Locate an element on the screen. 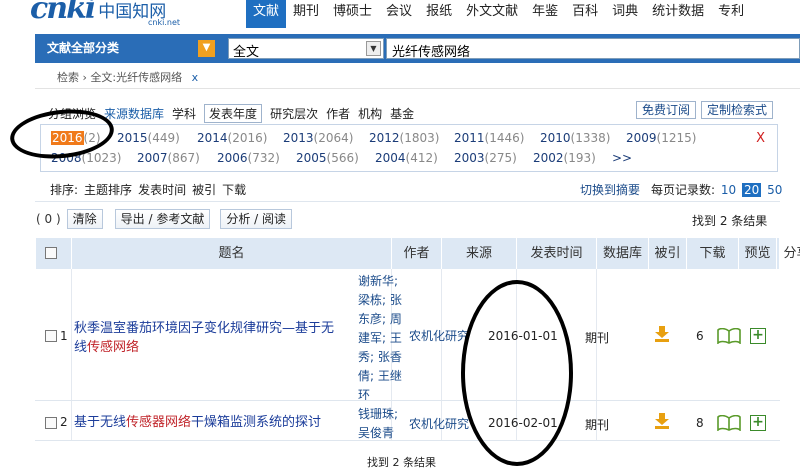 The height and width of the screenshot is (471, 800). divider is located at coordinates (407, 400).